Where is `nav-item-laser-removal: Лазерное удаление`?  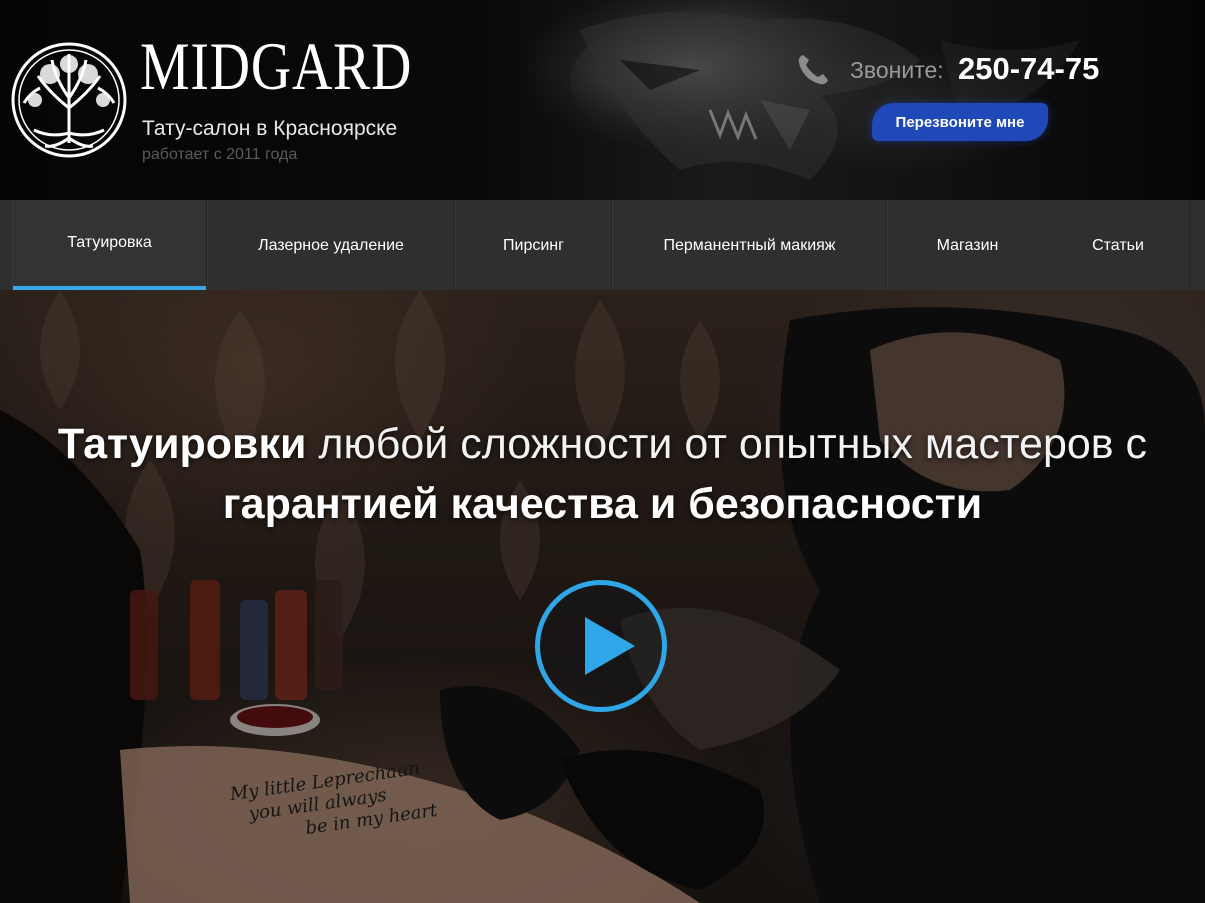
nav-item-laser-removal: Лазерное удаление is located at coordinates (331, 245).